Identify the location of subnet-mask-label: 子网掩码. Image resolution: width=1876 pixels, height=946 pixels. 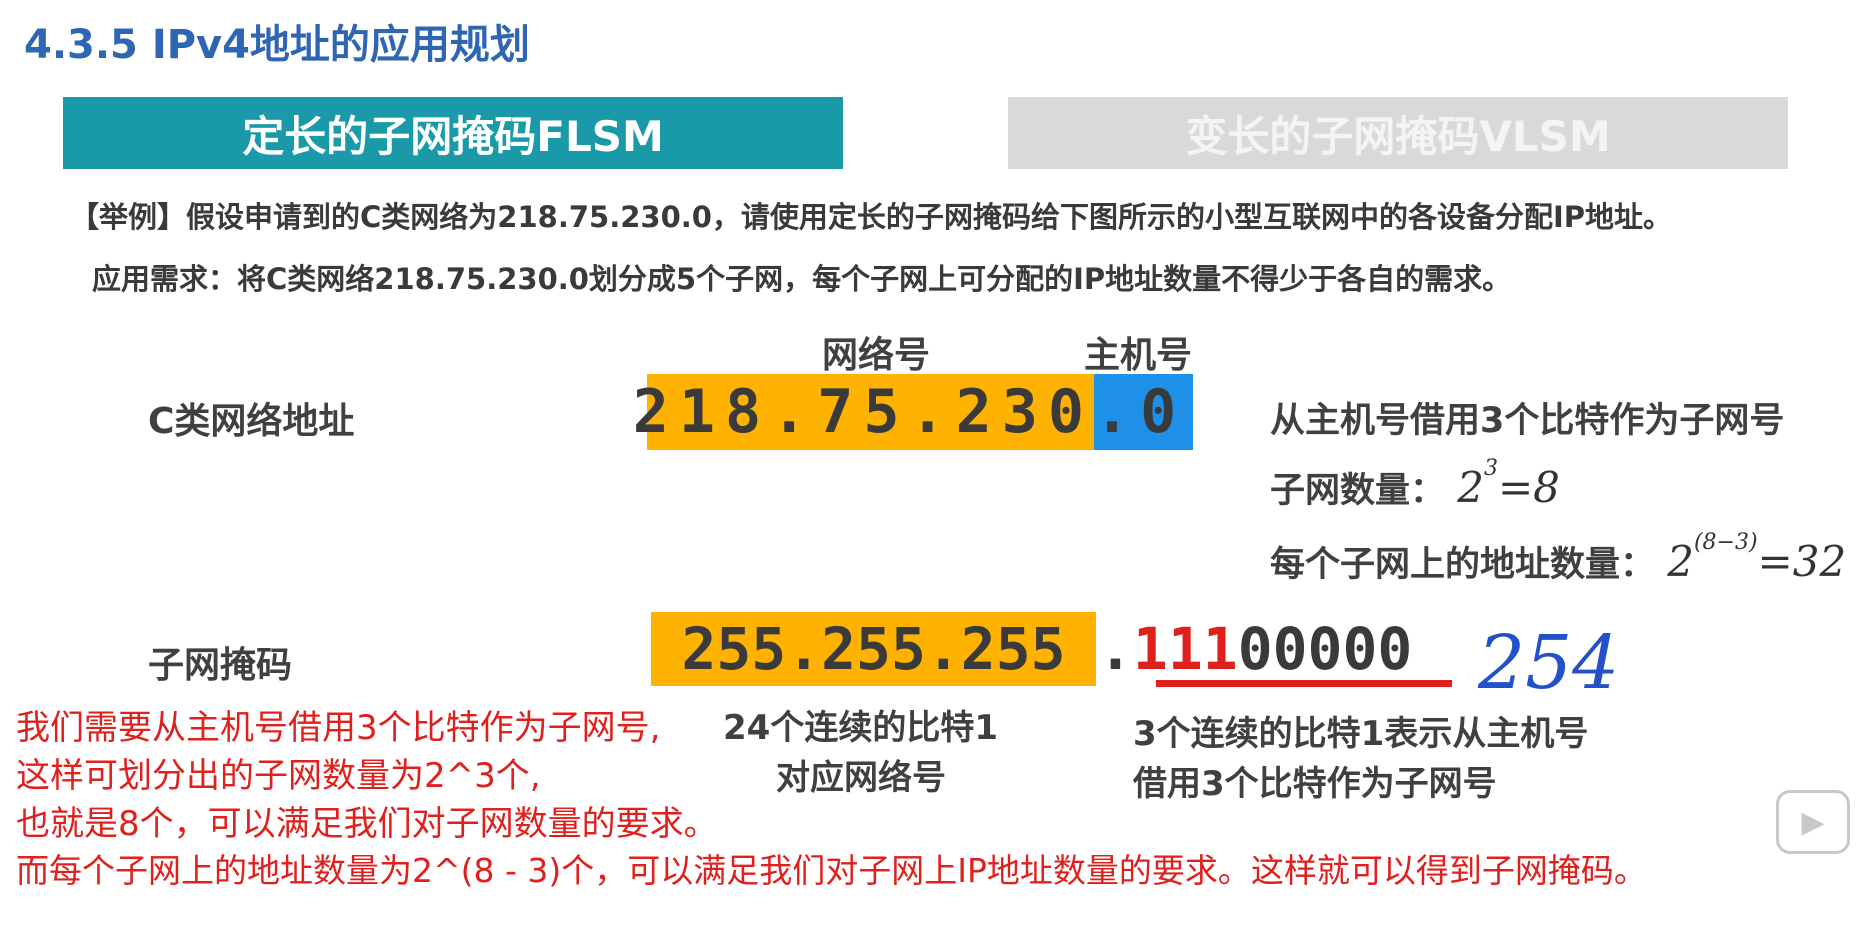
(220, 665).